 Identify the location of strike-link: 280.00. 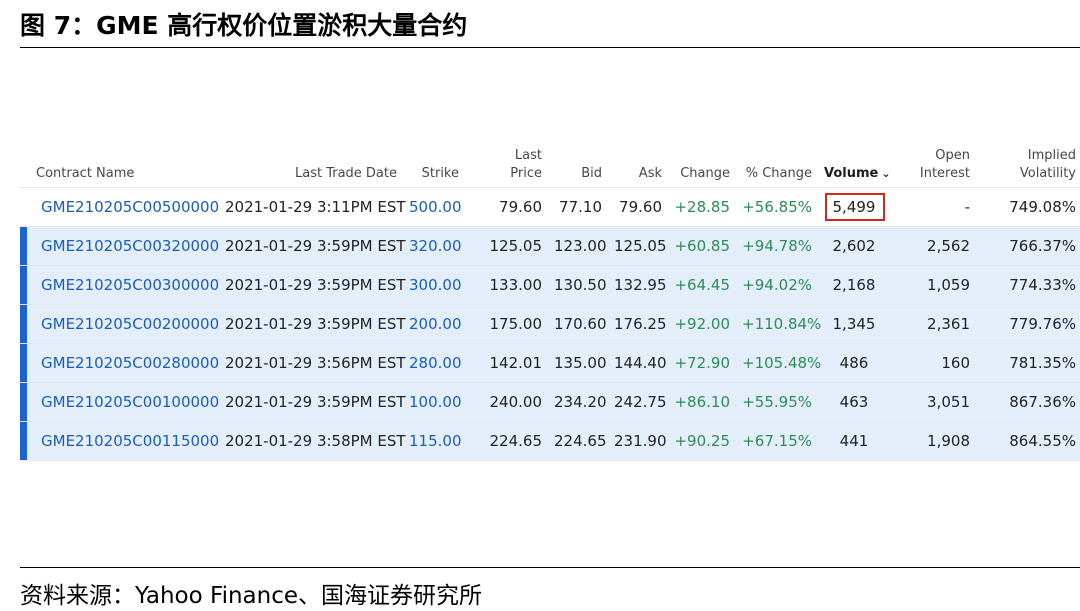
(434, 363).